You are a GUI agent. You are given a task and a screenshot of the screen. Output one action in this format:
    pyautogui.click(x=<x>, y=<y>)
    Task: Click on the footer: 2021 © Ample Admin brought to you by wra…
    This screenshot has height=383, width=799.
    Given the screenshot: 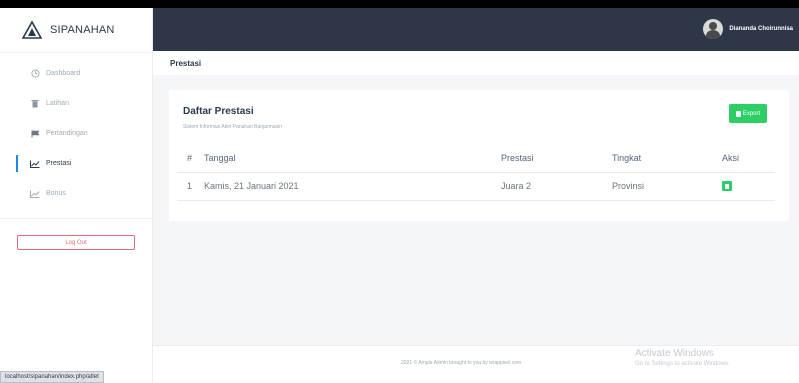 What is the action you would take?
    pyautogui.click(x=476, y=364)
    